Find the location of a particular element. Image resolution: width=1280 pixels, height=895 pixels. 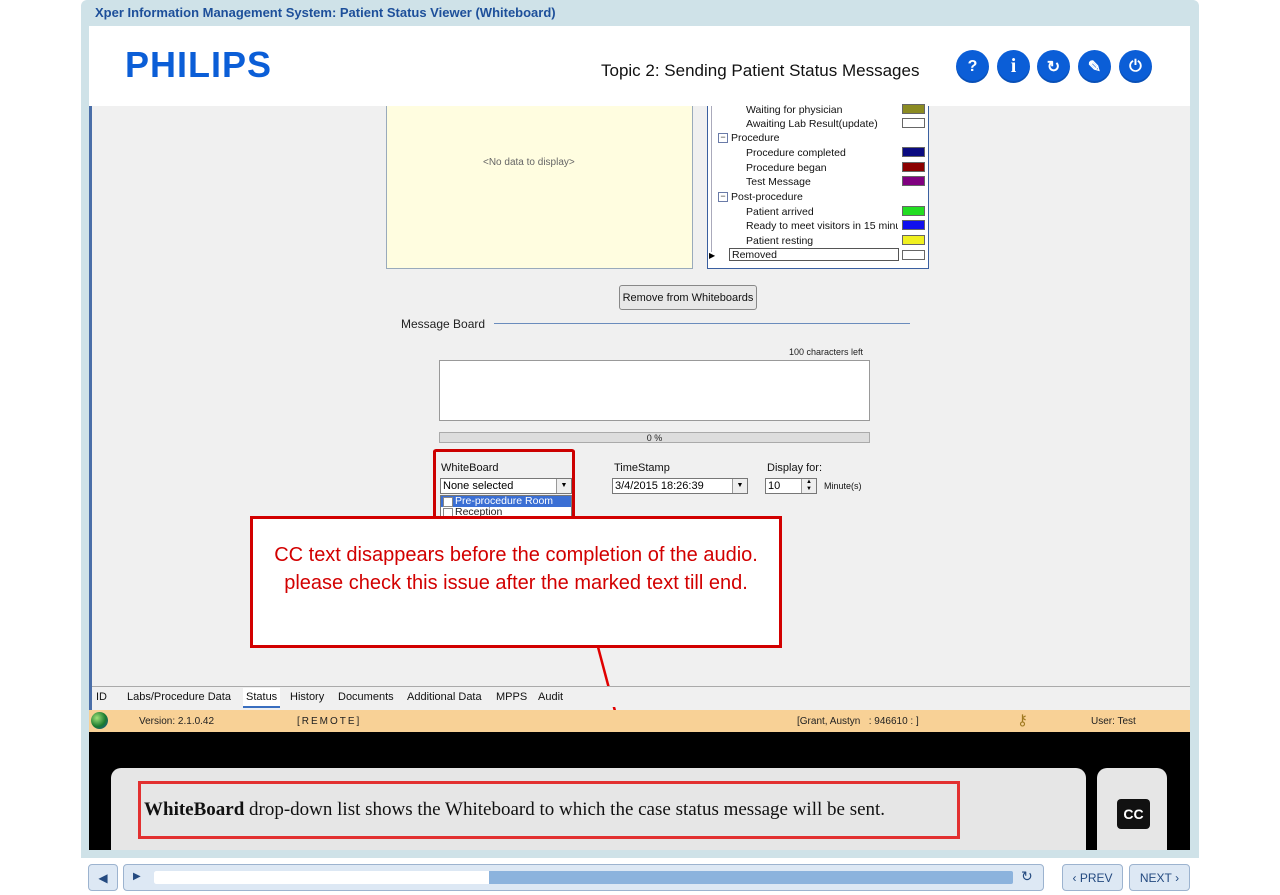

whiteboard-value: None selected is located at coordinates (478, 486).